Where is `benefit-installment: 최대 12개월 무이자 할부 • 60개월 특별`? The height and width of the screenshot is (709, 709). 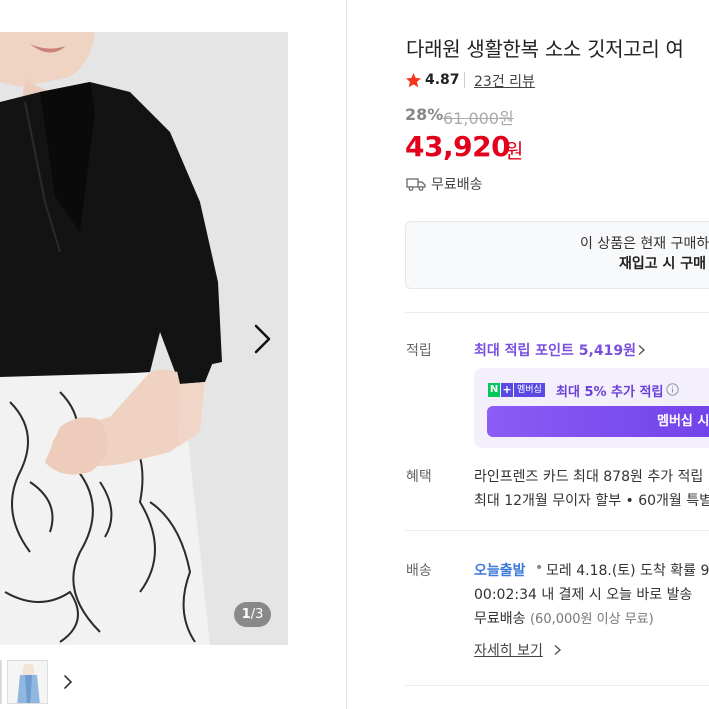 benefit-installment: 최대 12개월 무이자 할부 • 60개월 특별 is located at coordinates (591, 501).